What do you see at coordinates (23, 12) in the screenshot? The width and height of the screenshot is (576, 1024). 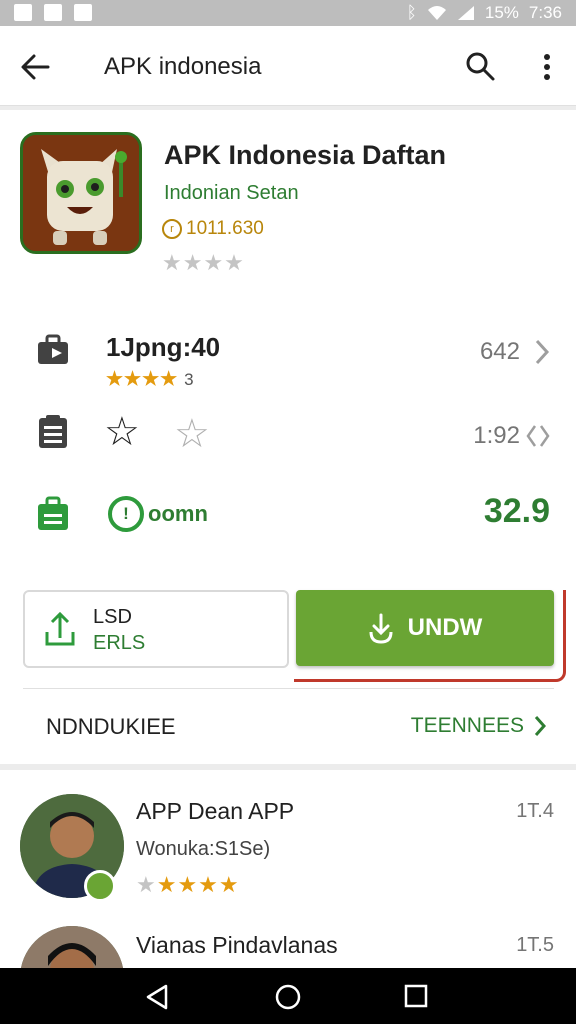 I see `image-notification-icon` at bounding box center [23, 12].